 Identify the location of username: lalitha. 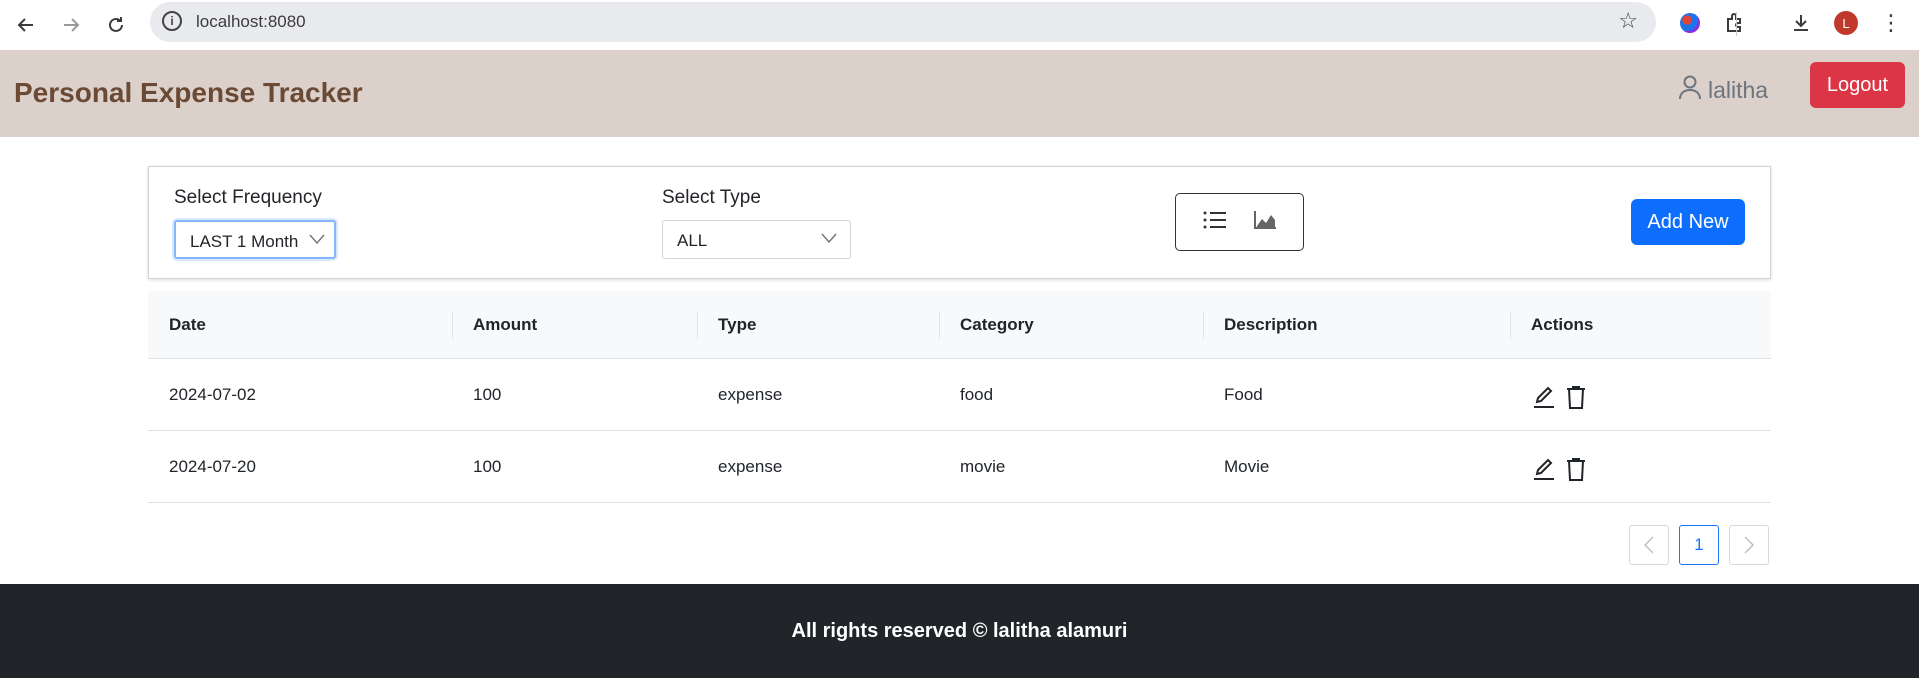
(1738, 89).